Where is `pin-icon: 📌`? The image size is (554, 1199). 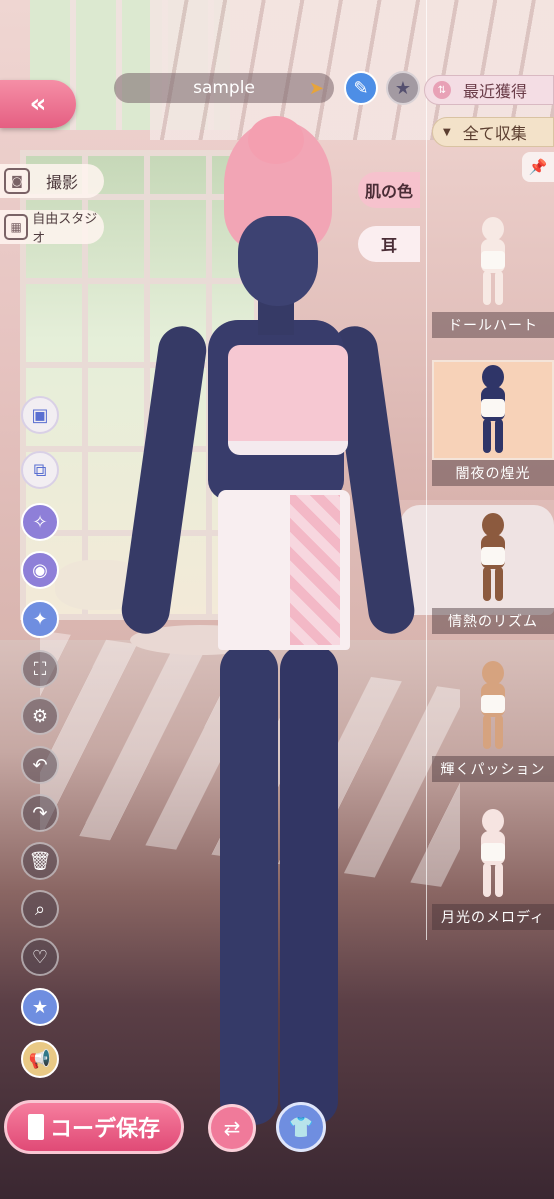 pin-icon: 📌 is located at coordinates (538, 167).